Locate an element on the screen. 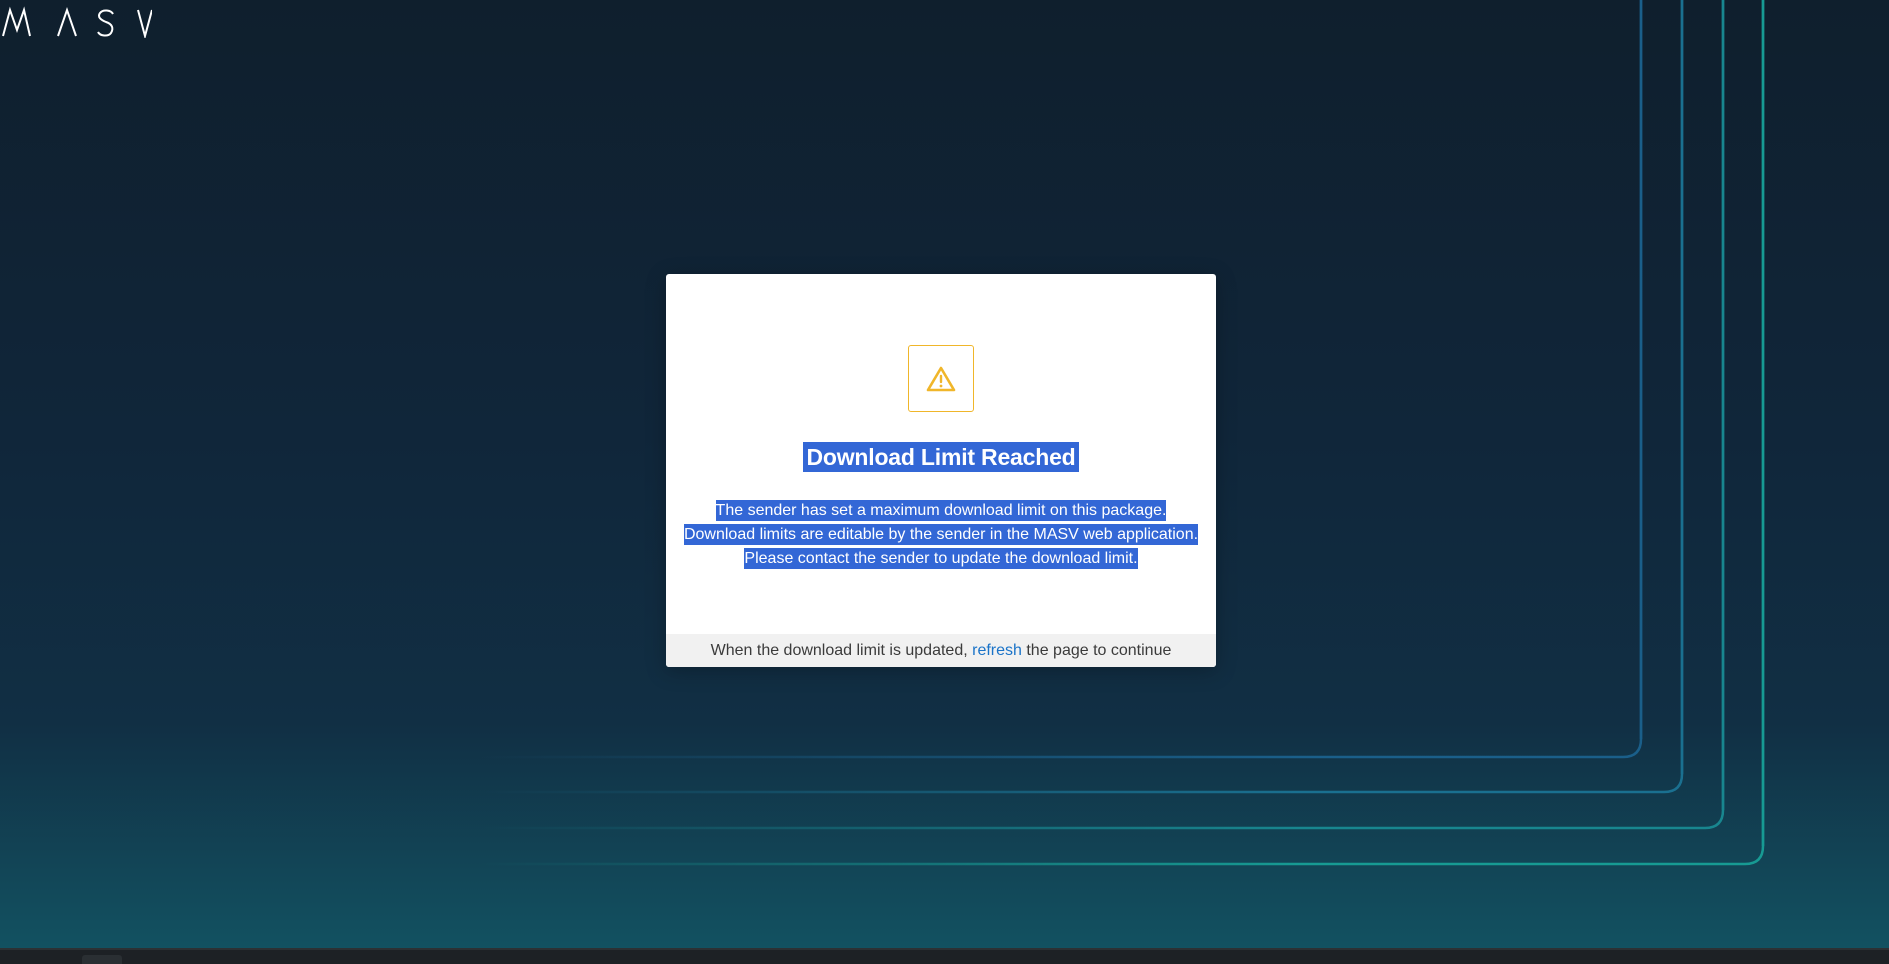  warning-triangle-icon is located at coordinates (941, 378).